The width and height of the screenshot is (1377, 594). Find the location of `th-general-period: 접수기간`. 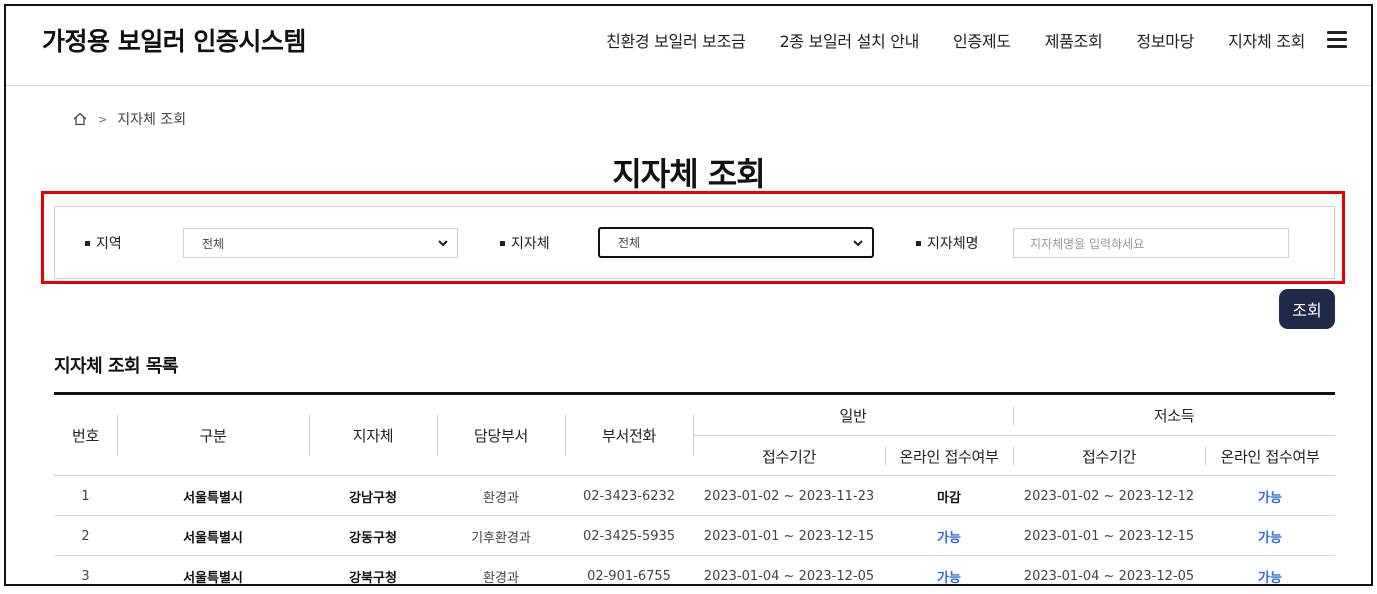

th-general-period: 접수기간 is located at coordinates (788, 456).